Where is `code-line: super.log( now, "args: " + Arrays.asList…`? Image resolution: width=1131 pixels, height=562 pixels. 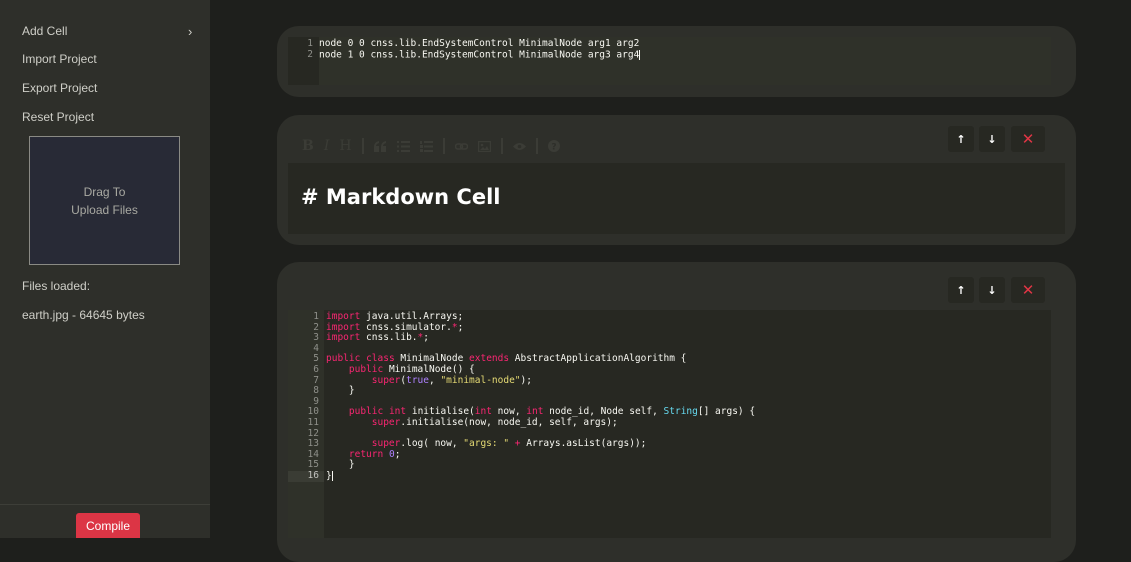 code-line: super.log( now, "args: " + Arrays.asList… is located at coordinates (509, 444).